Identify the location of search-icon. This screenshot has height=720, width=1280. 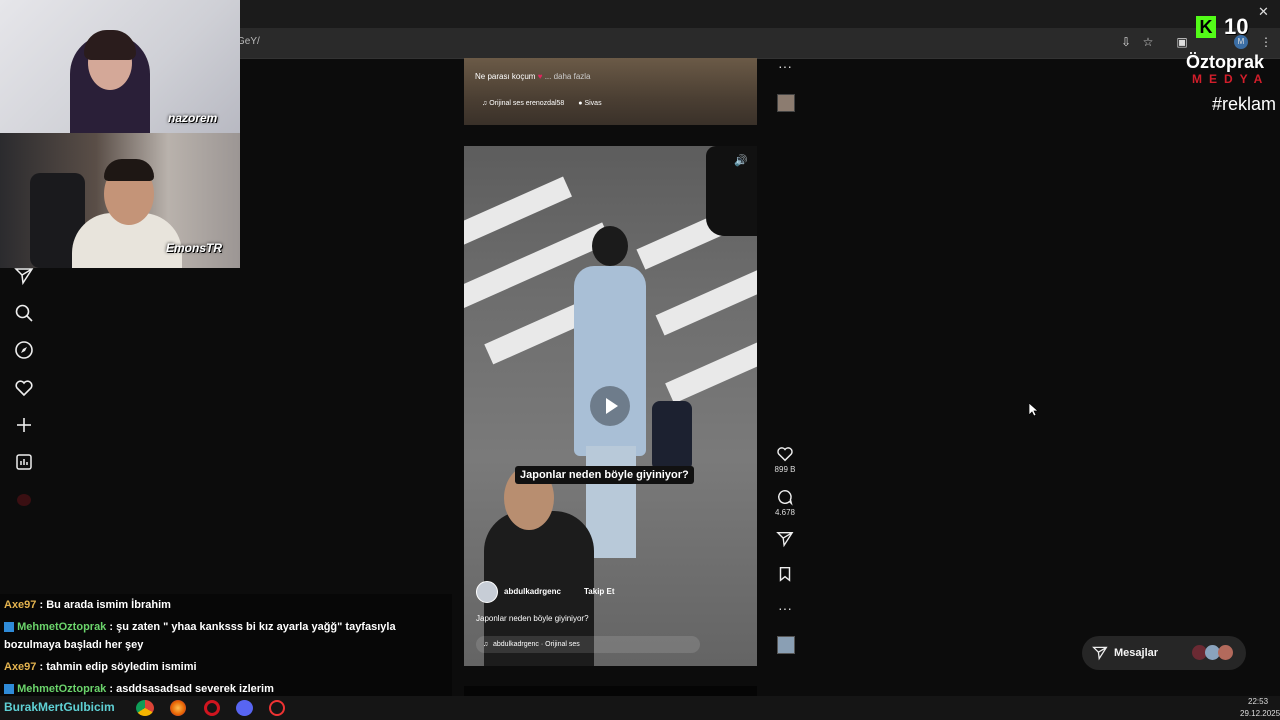
(24, 313).